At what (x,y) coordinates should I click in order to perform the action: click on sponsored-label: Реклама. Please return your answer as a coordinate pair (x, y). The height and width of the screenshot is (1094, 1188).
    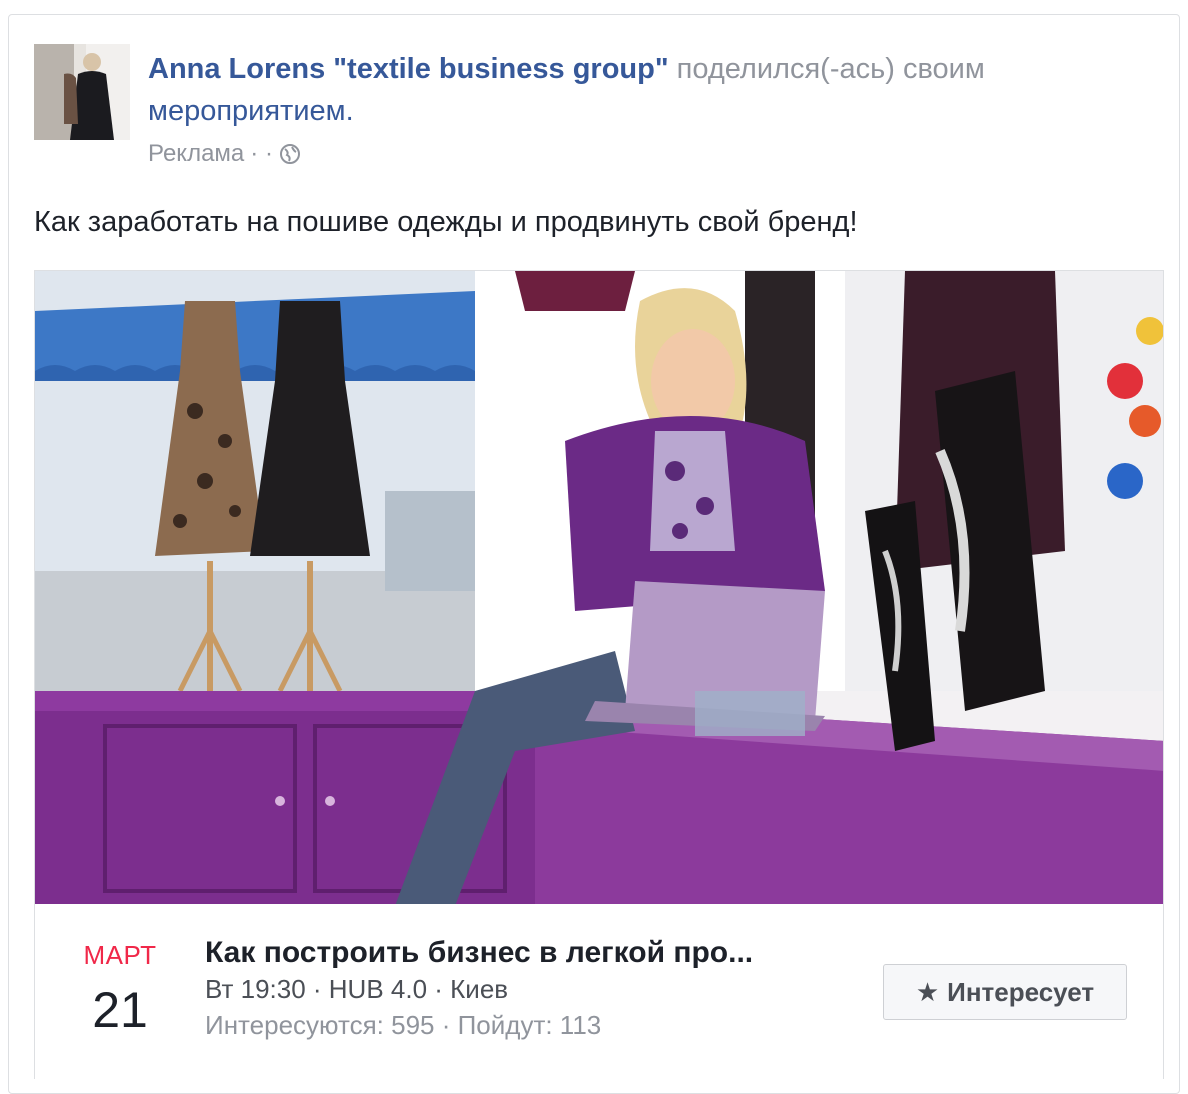
    Looking at the image, I should click on (196, 154).